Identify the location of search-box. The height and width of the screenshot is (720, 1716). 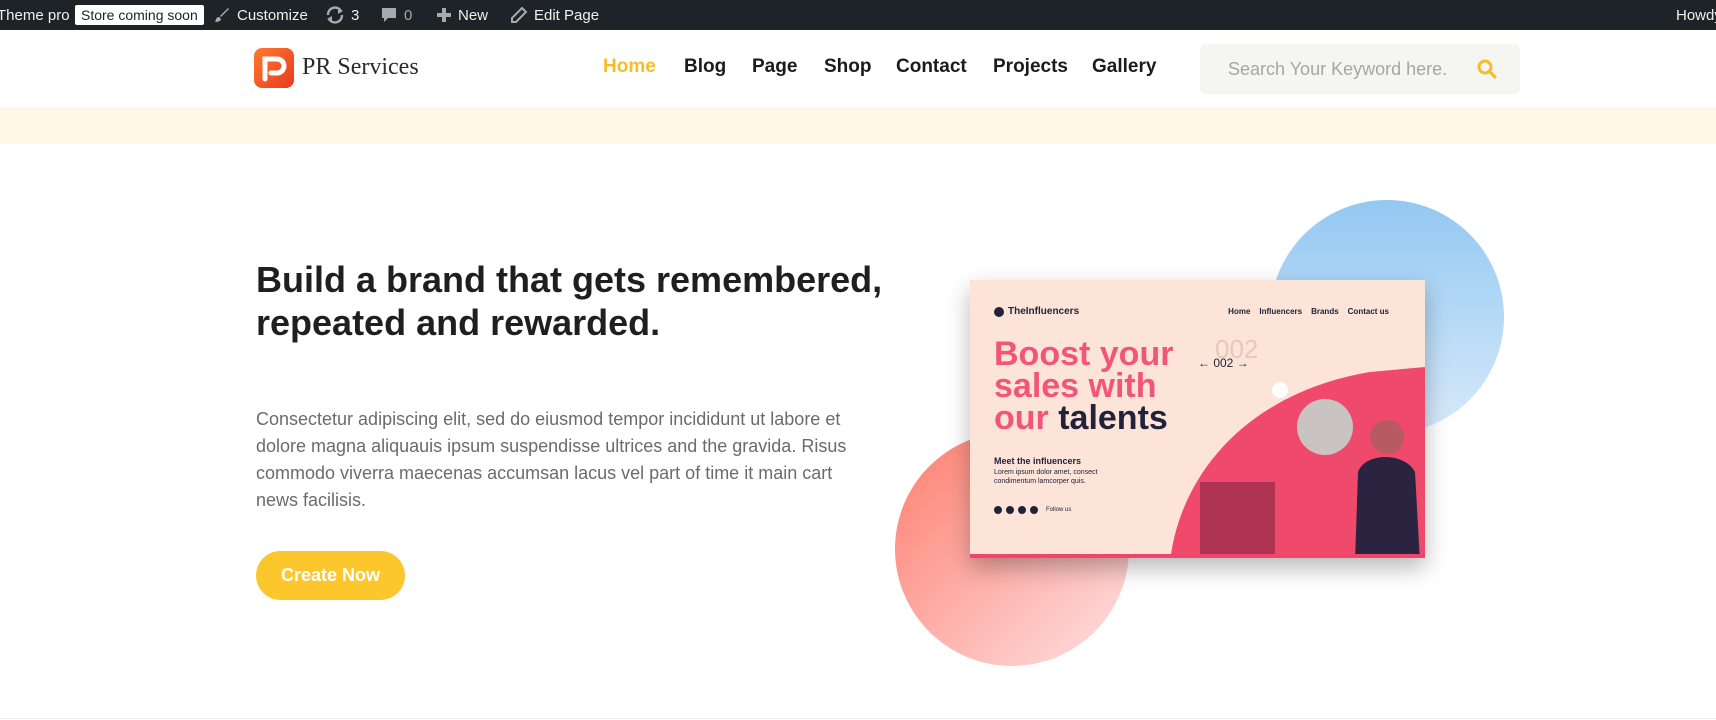
(1360, 69).